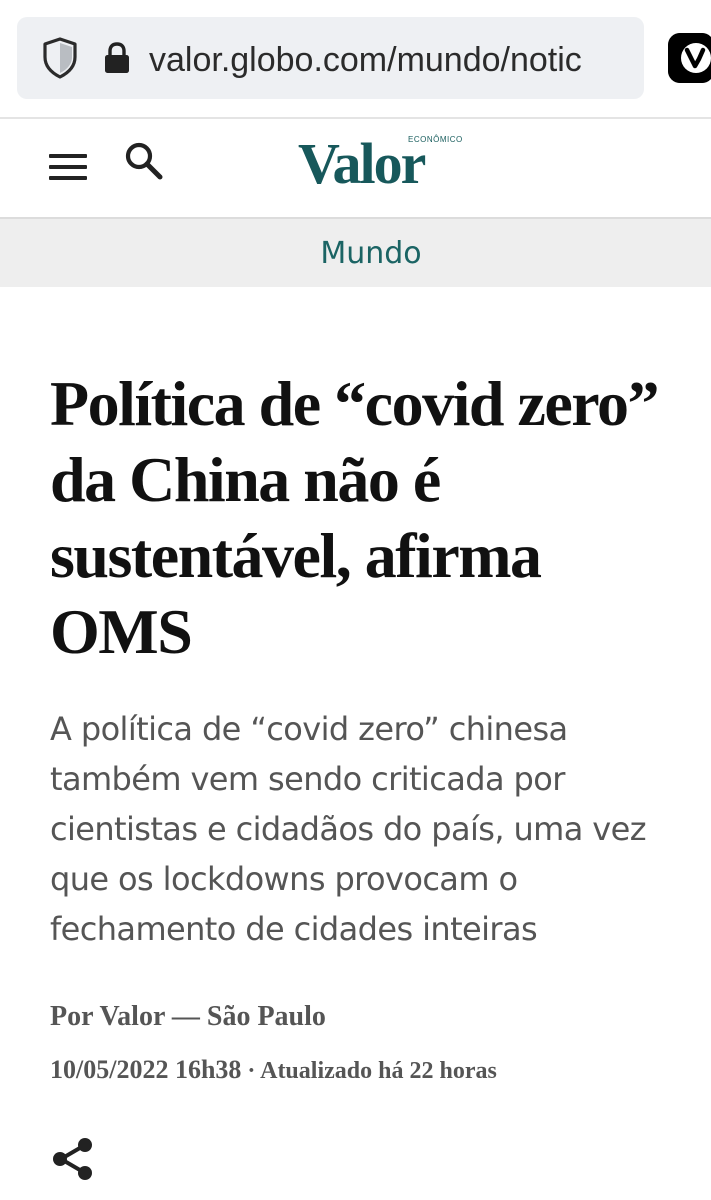 This screenshot has width=711, height=1200. What do you see at coordinates (144, 161) in the screenshot?
I see `search-icon` at bounding box center [144, 161].